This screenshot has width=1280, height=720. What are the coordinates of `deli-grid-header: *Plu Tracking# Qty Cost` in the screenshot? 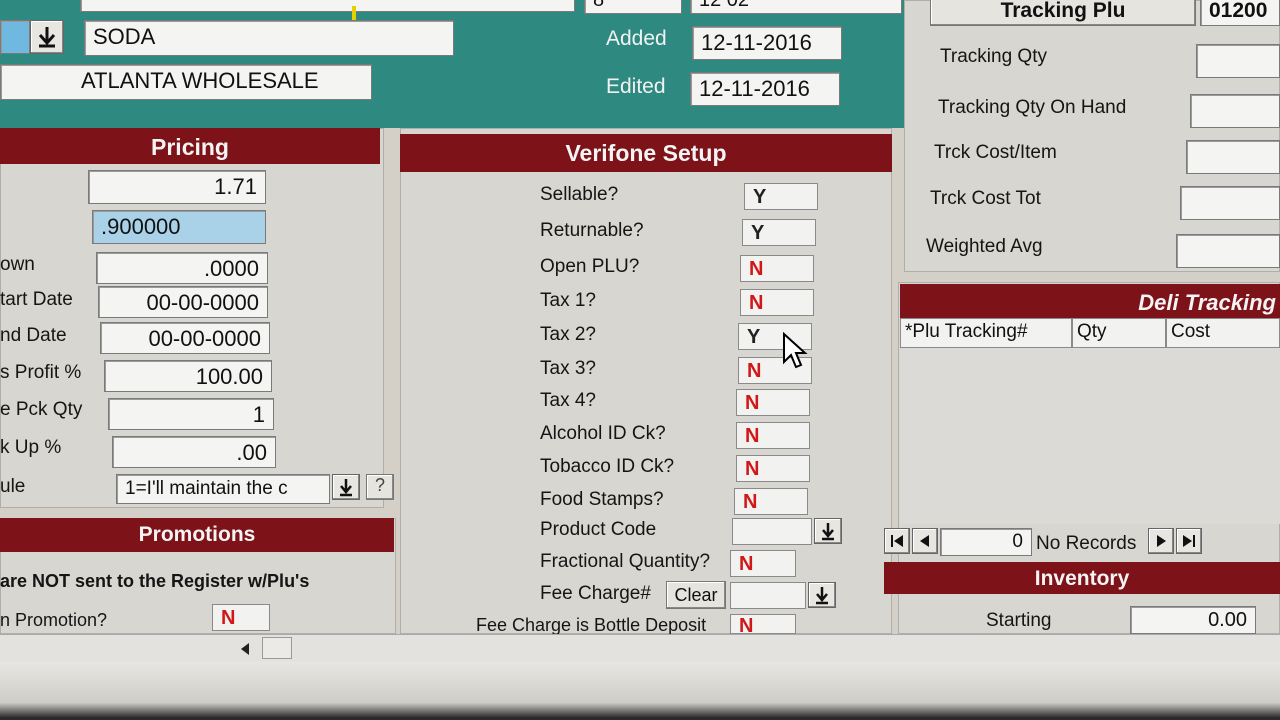 It's located at (1090, 333).